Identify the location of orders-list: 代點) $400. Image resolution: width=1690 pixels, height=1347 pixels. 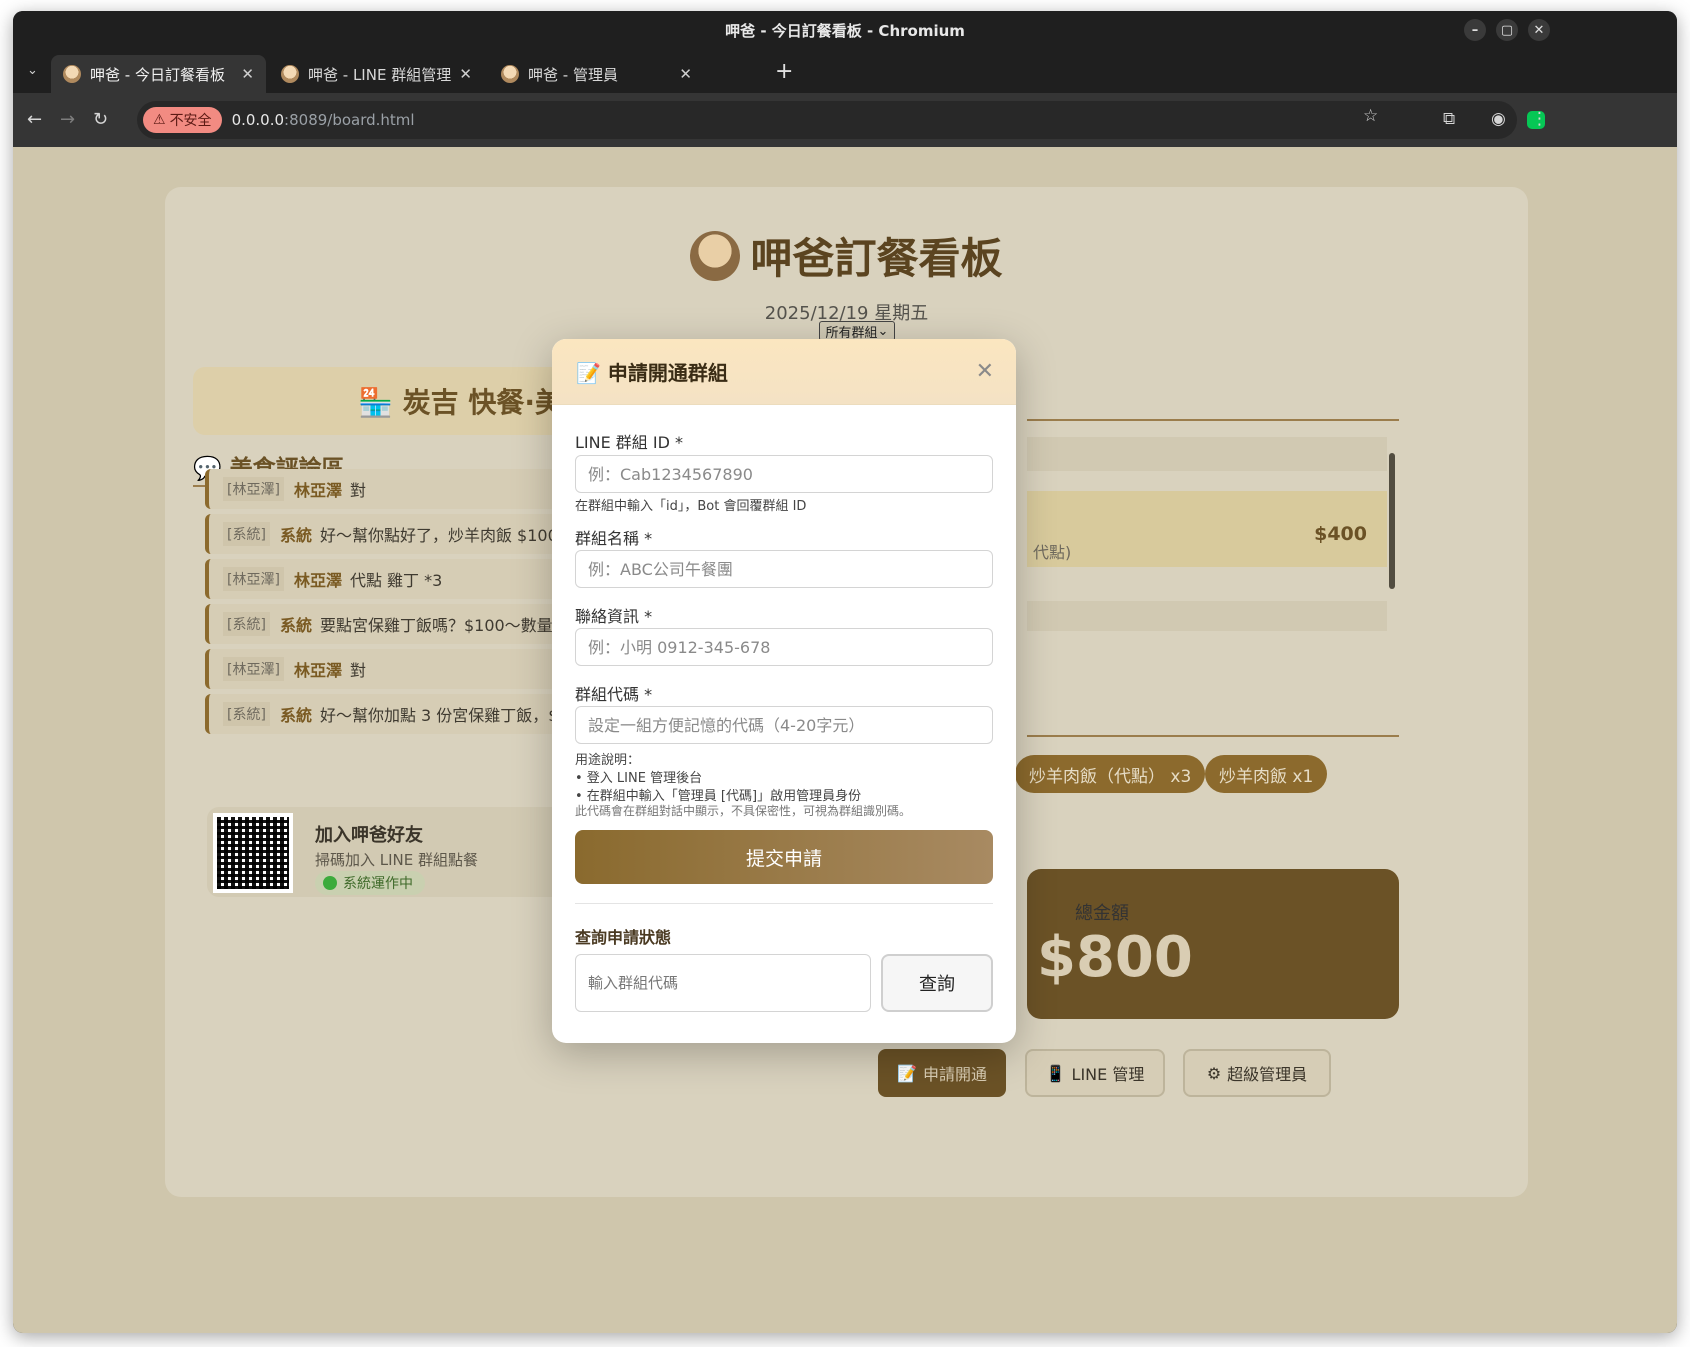
(1207, 550).